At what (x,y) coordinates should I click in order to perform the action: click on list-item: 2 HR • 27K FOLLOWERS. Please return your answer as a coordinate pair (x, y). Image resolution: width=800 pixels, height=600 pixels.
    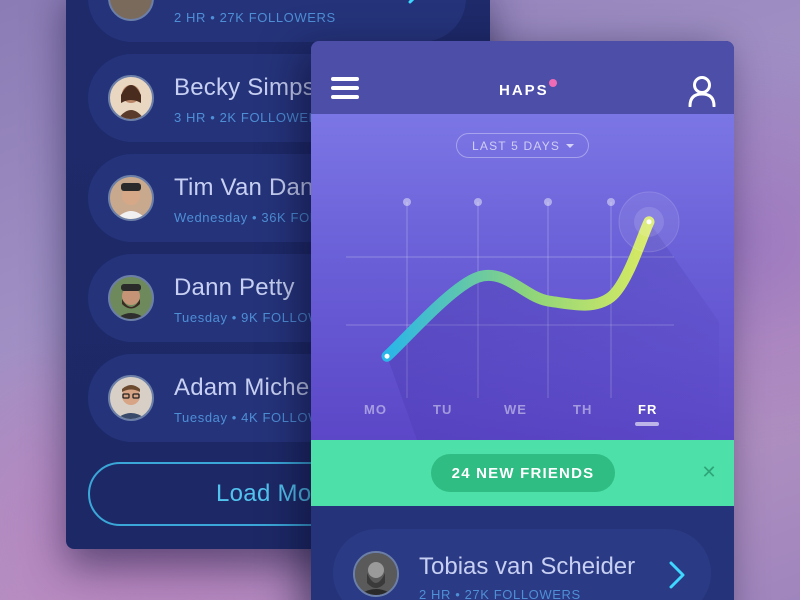
    Looking at the image, I should click on (277, 21).